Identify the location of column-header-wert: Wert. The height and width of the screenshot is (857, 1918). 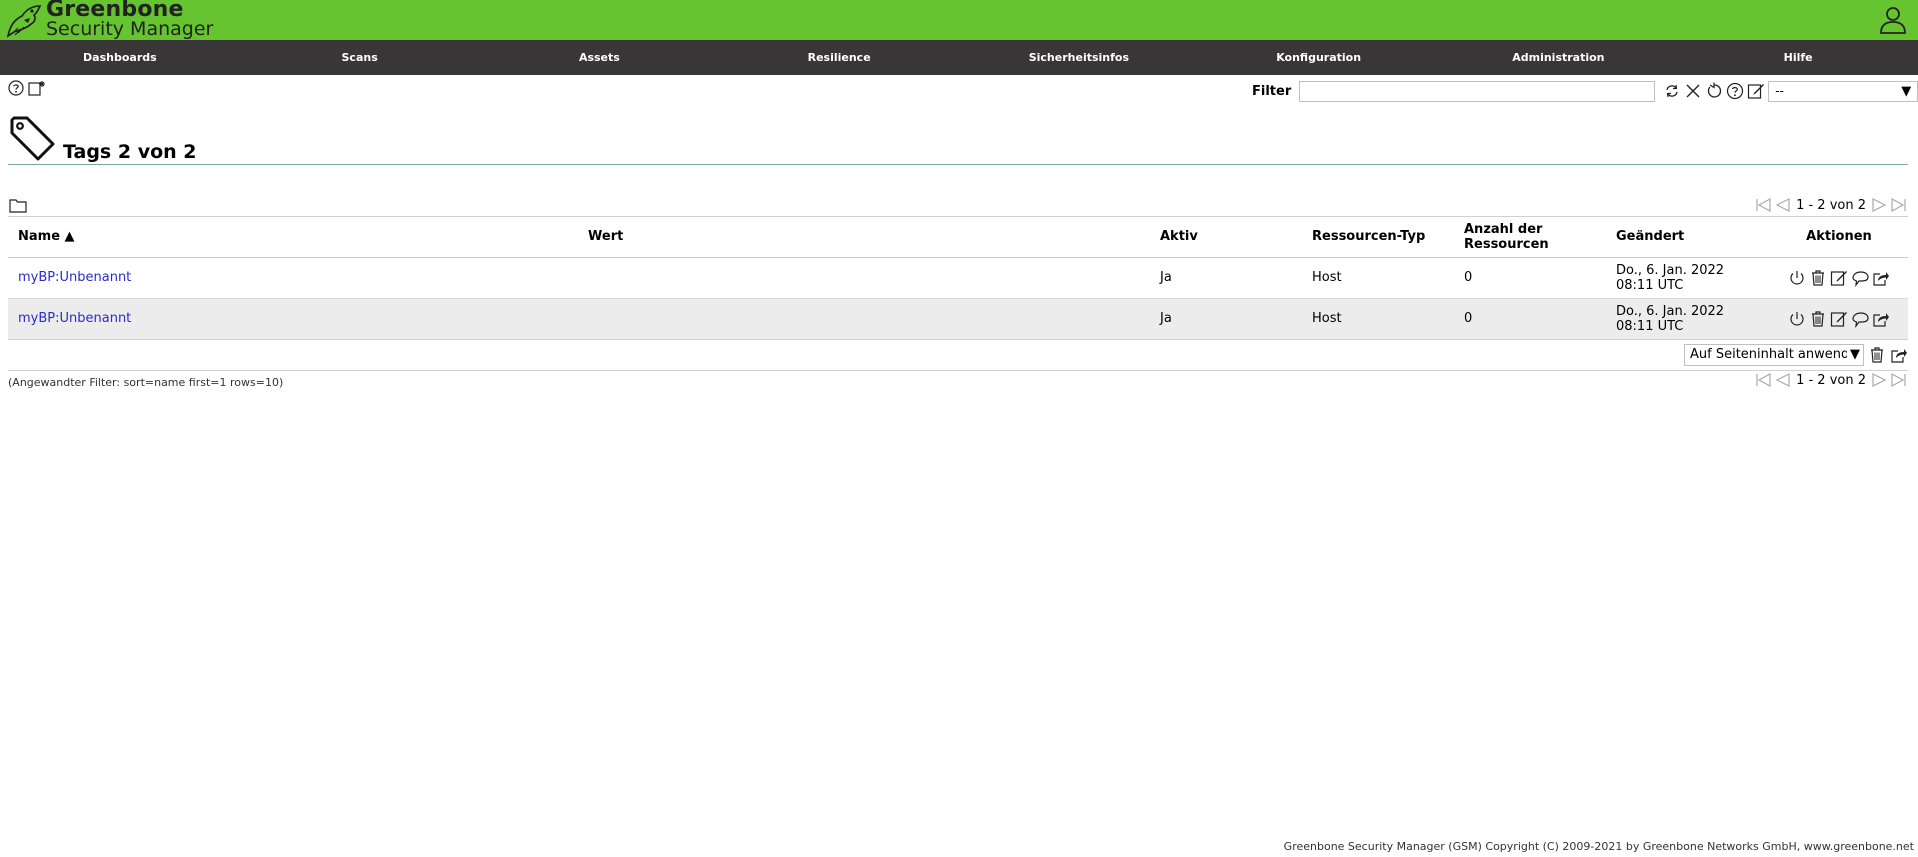
(864, 237).